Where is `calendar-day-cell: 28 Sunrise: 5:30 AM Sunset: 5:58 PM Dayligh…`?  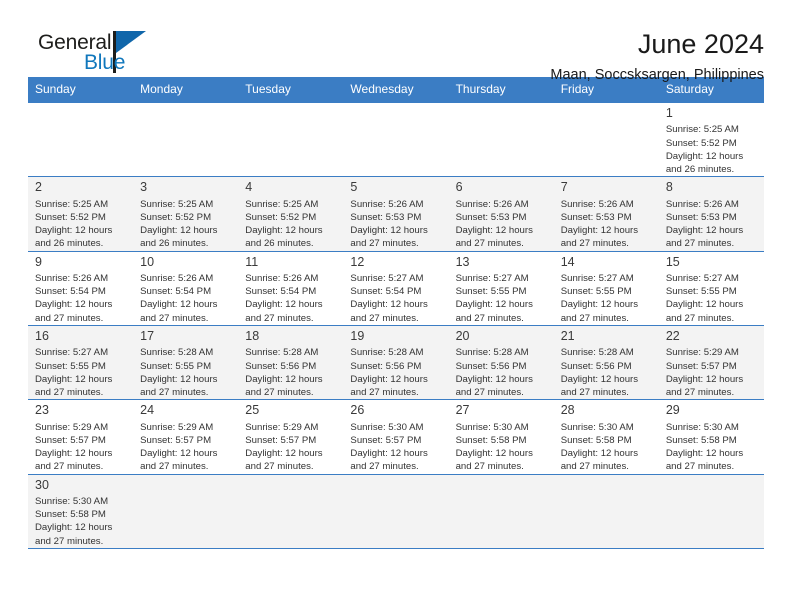
calendar-day-cell: 28 Sunrise: 5:30 AM Sunset: 5:58 PM Dayligh… is located at coordinates (606, 437).